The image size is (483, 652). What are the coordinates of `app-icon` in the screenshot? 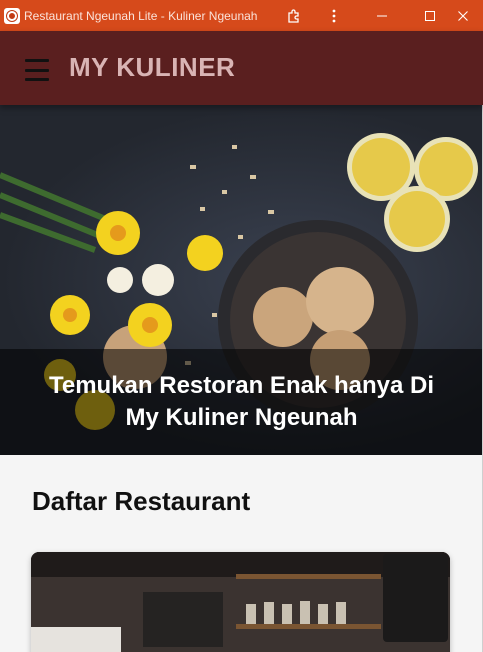 It's located at (12, 15).